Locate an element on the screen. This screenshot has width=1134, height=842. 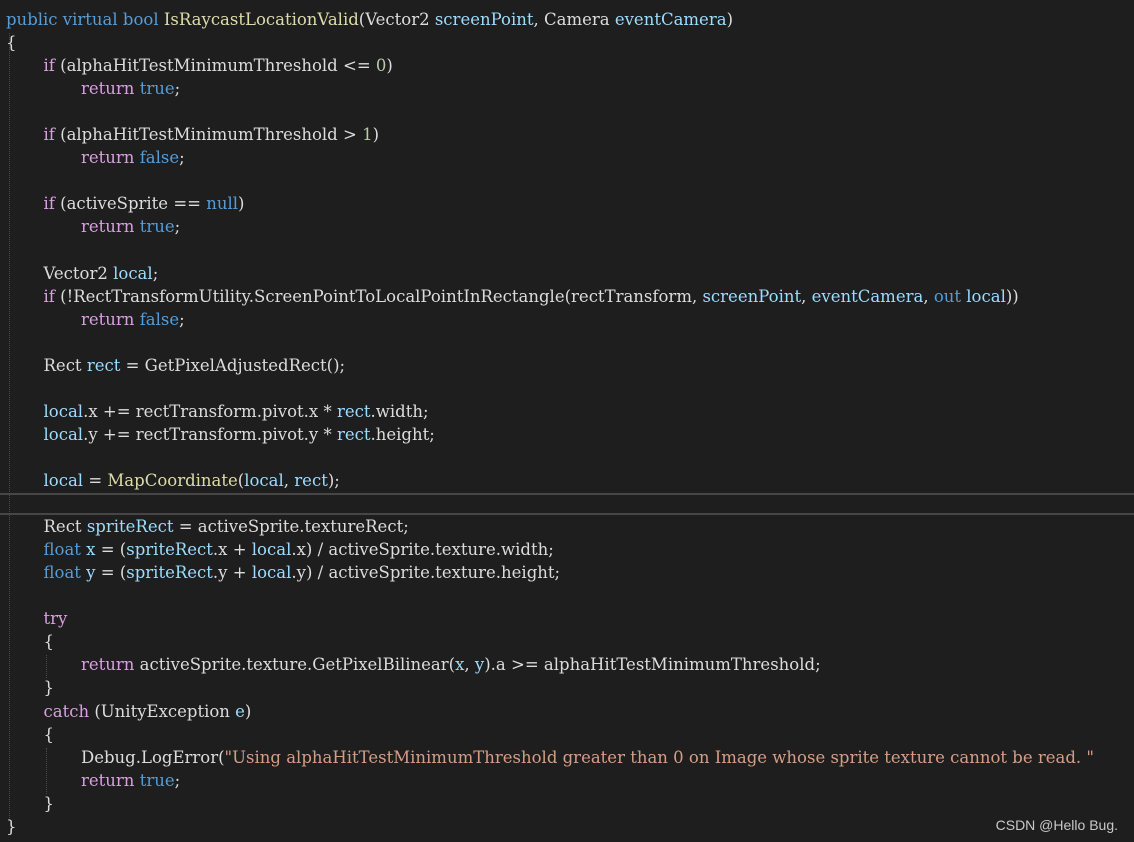
code-token-plain: .height; is located at coordinates (402, 434).